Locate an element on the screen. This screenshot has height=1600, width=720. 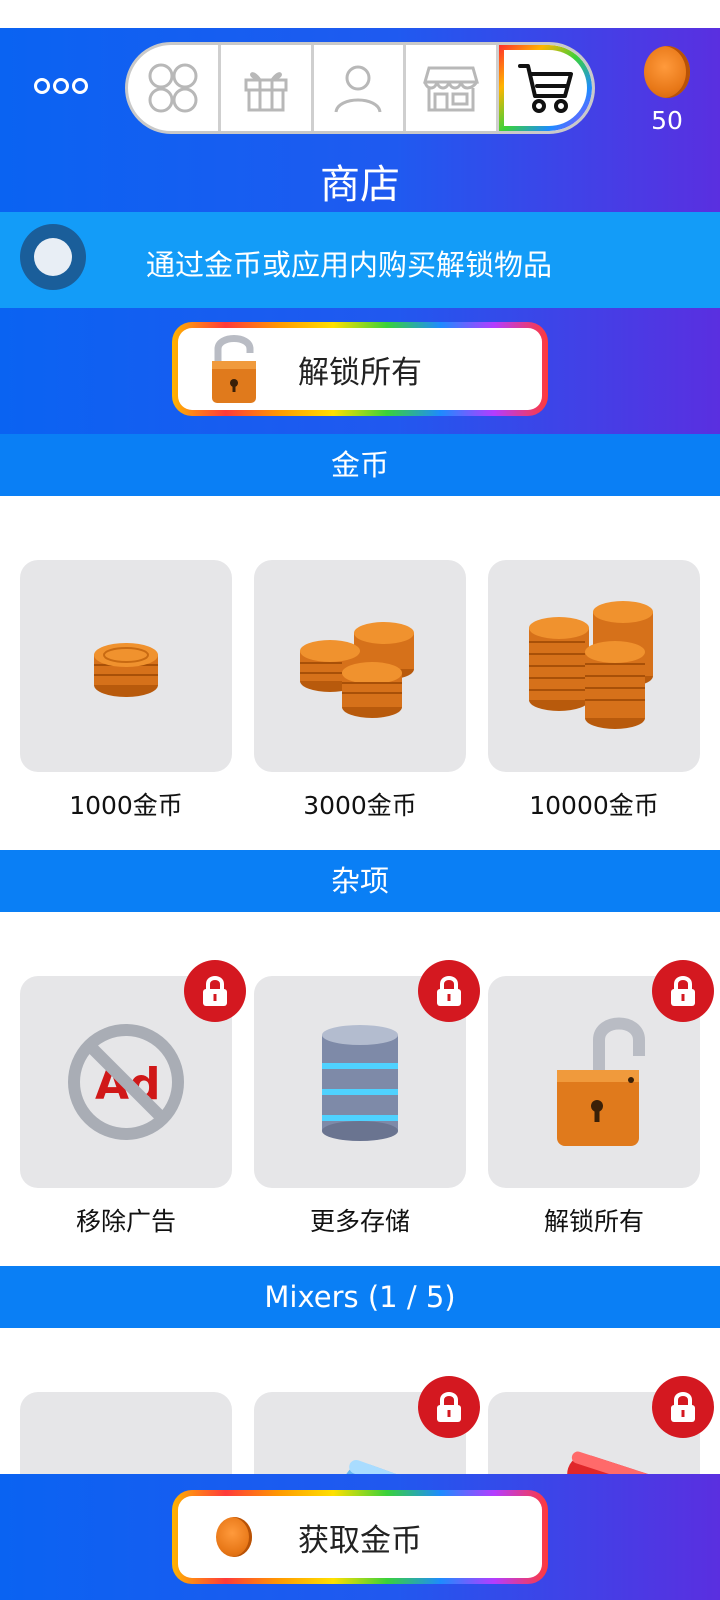
unlock-all-button: 解锁所有 is located at coordinates (360, 369).